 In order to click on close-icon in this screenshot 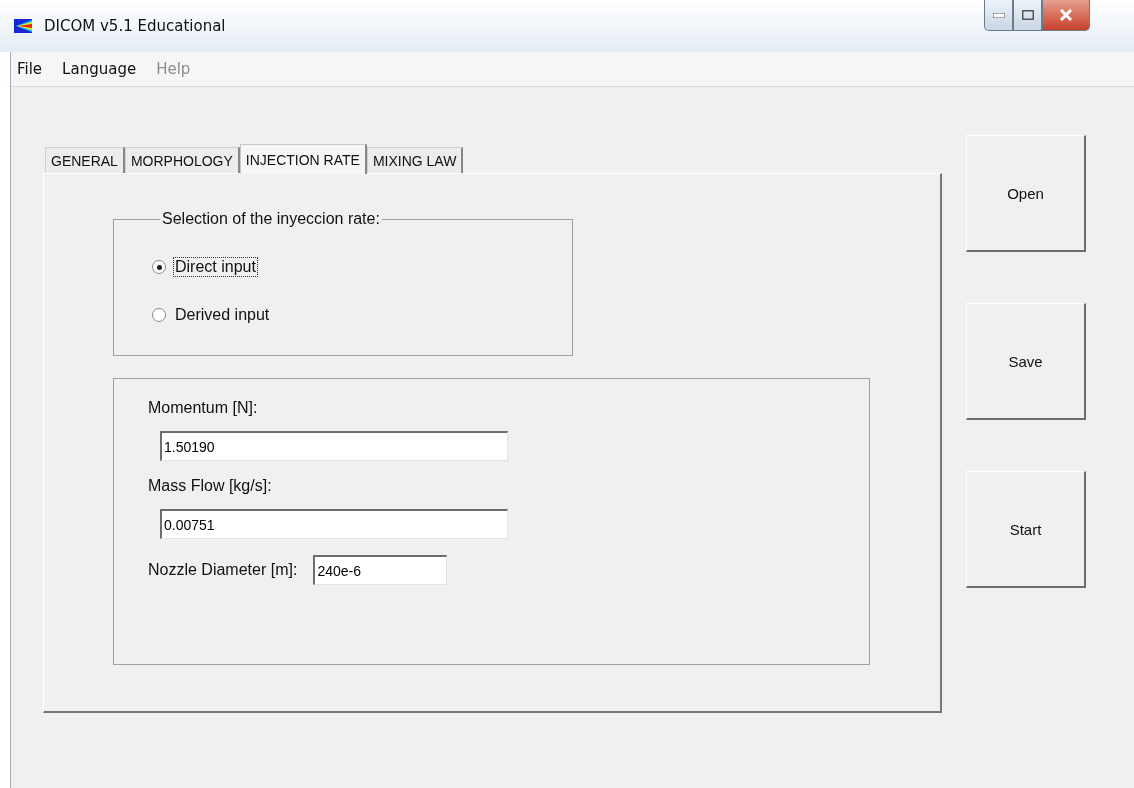, I will do `click(1066, 15)`.